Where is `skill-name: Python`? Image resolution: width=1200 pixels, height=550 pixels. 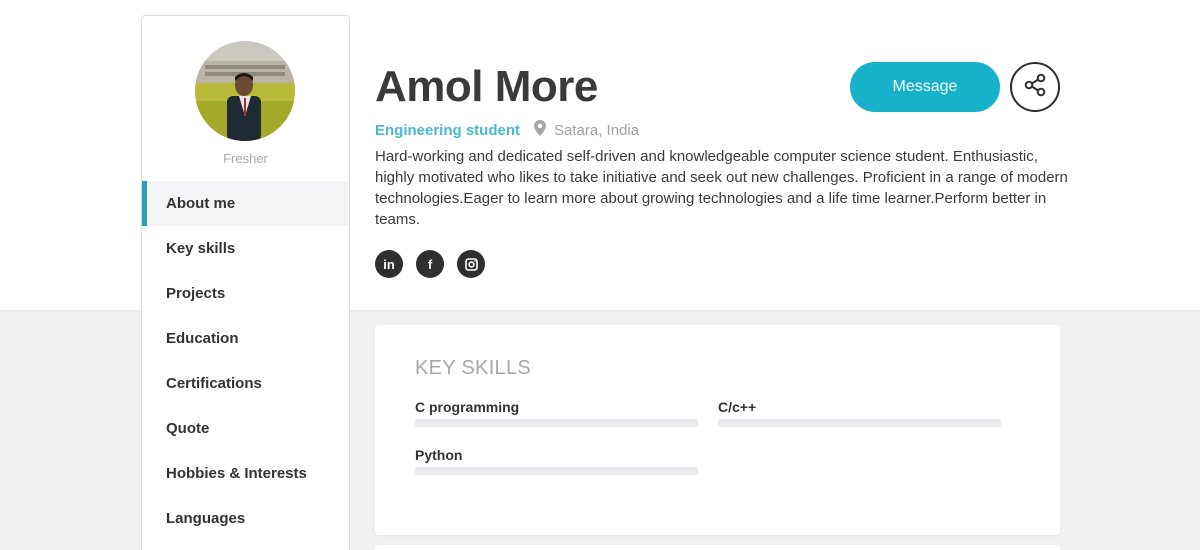 skill-name: Python is located at coordinates (439, 455).